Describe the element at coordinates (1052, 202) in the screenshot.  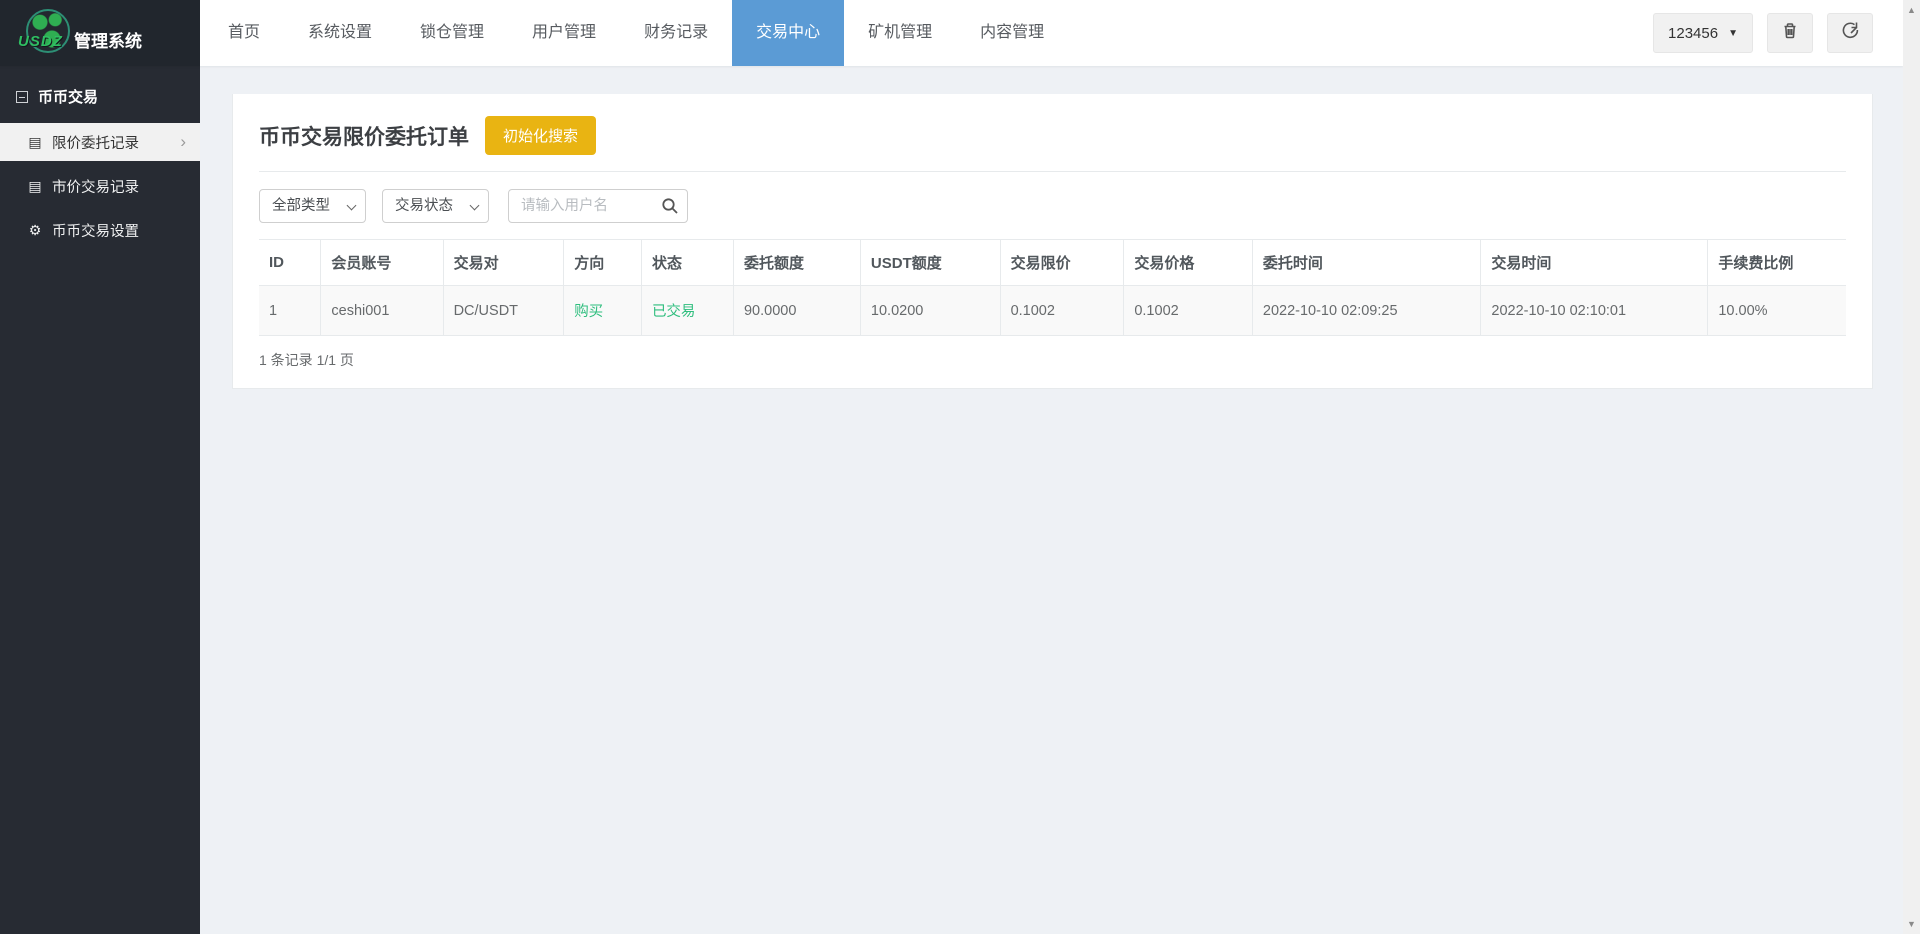
I see `filter-bar: 全部类型 交易状态` at that location.